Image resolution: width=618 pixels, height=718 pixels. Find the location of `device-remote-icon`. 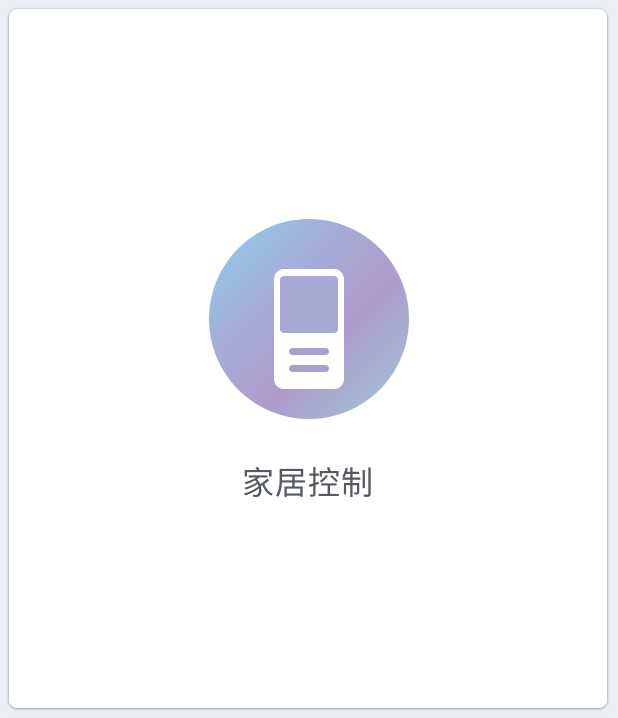

device-remote-icon is located at coordinates (309, 329).